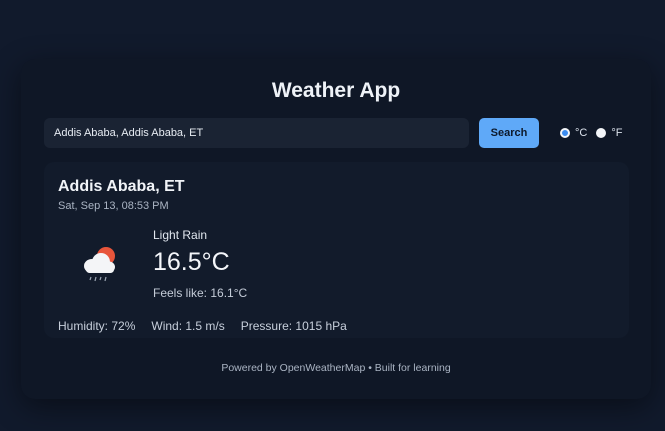 The height and width of the screenshot is (431, 665). What do you see at coordinates (97, 326) in the screenshot?
I see `humidity-stat: Humidity: 72%` at bounding box center [97, 326].